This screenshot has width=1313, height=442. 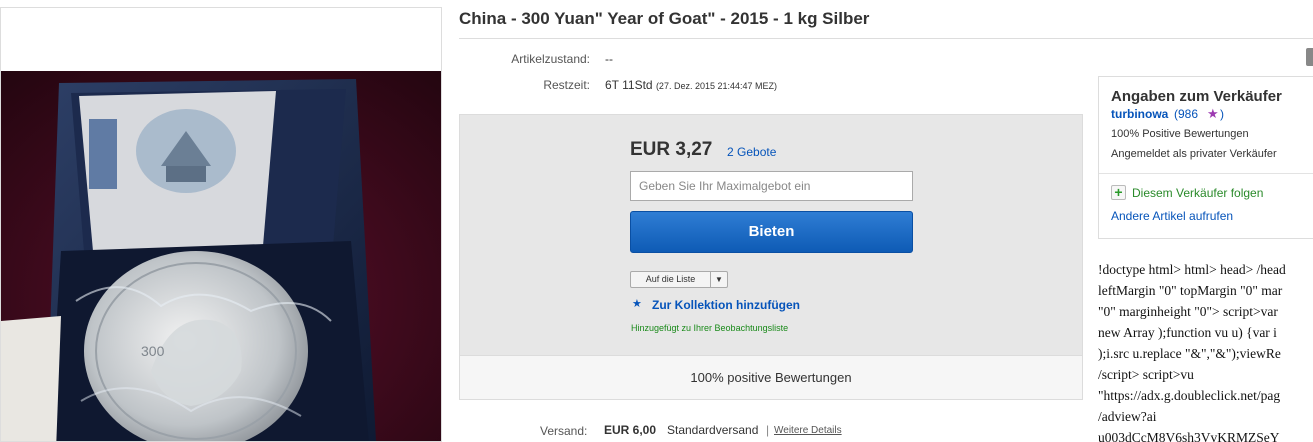 What do you see at coordinates (1213, 113) in the screenshot?
I see `feedback-star-icon: ★` at bounding box center [1213, 113].